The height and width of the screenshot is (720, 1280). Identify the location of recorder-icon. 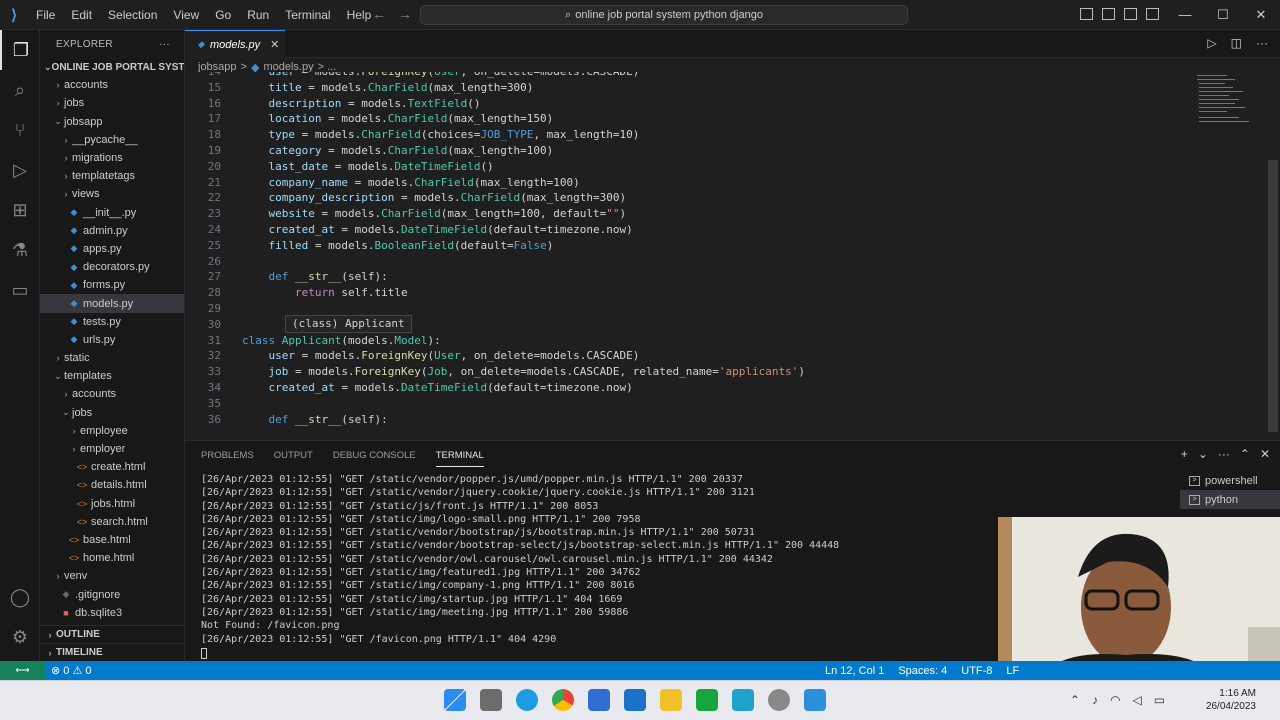
(779, 700).